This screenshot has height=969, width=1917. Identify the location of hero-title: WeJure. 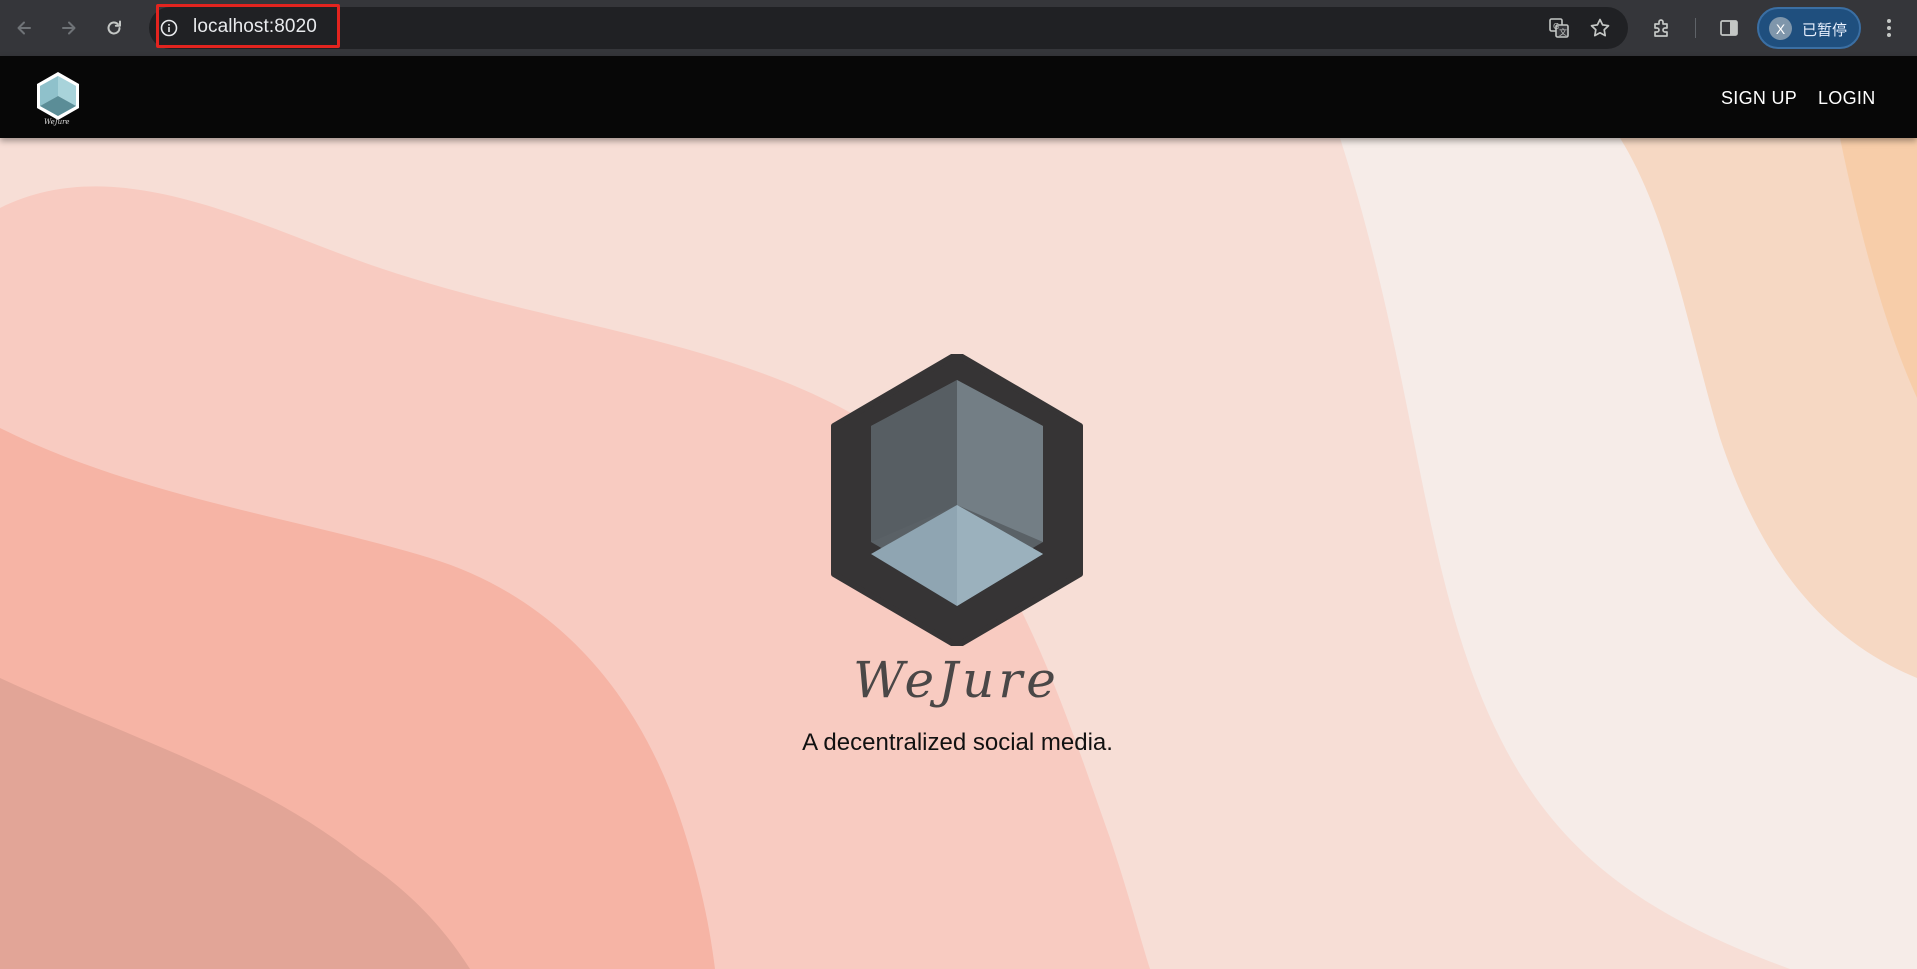
(956, 680).